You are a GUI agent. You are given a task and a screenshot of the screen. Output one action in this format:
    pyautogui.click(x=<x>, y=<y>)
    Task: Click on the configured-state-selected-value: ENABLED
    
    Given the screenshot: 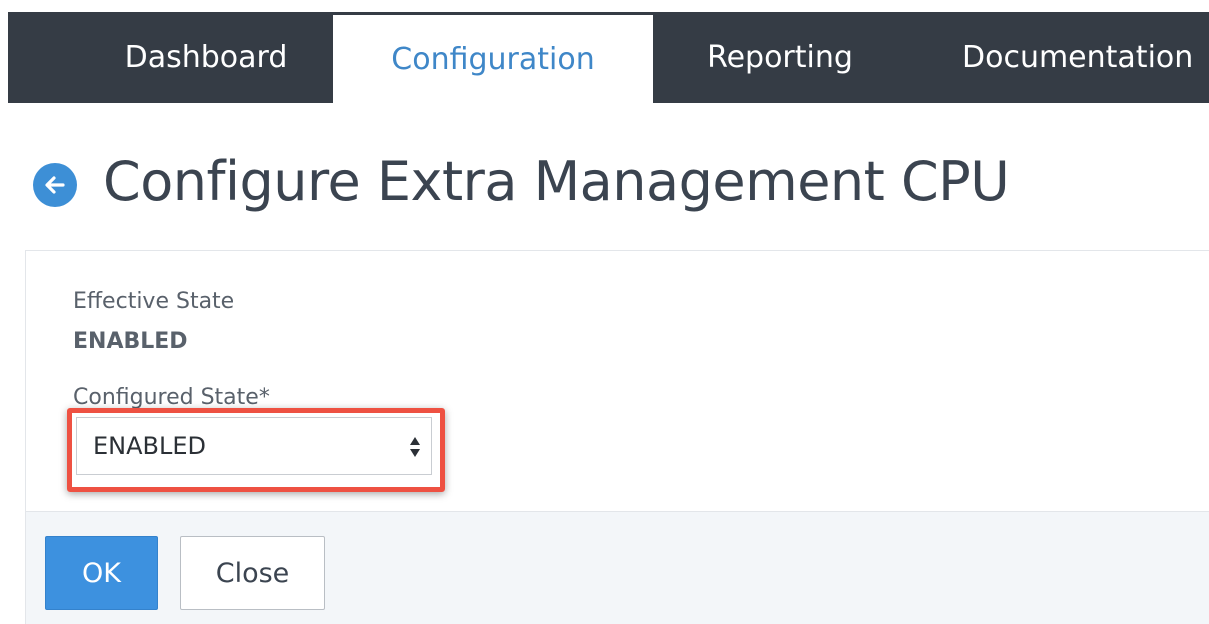 What is the action you would take?
    pyautogui.click(x=150, y=446)
    